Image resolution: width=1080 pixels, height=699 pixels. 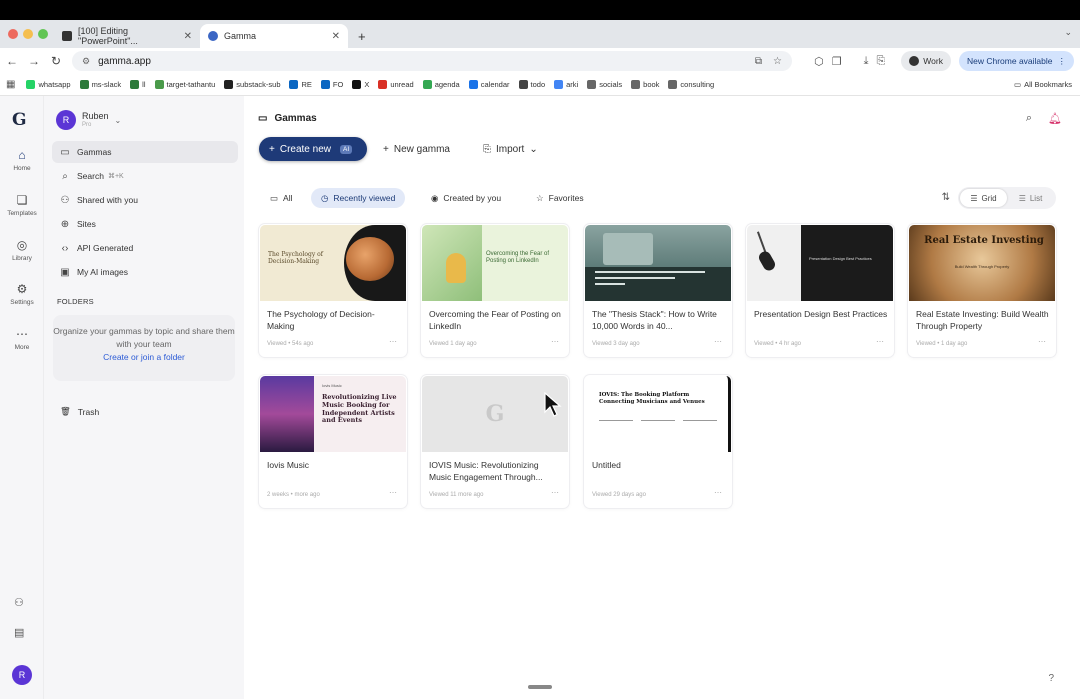 What do you see at coordinates (19, 602) in the screenshot?
I see `invite-user-icon: ⚇` at bounding box center [19, 602].